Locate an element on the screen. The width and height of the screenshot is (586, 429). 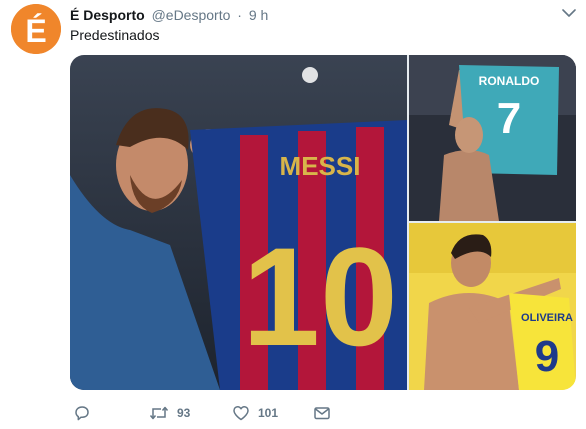
retweet-icon is located at coordinates (159, 413).